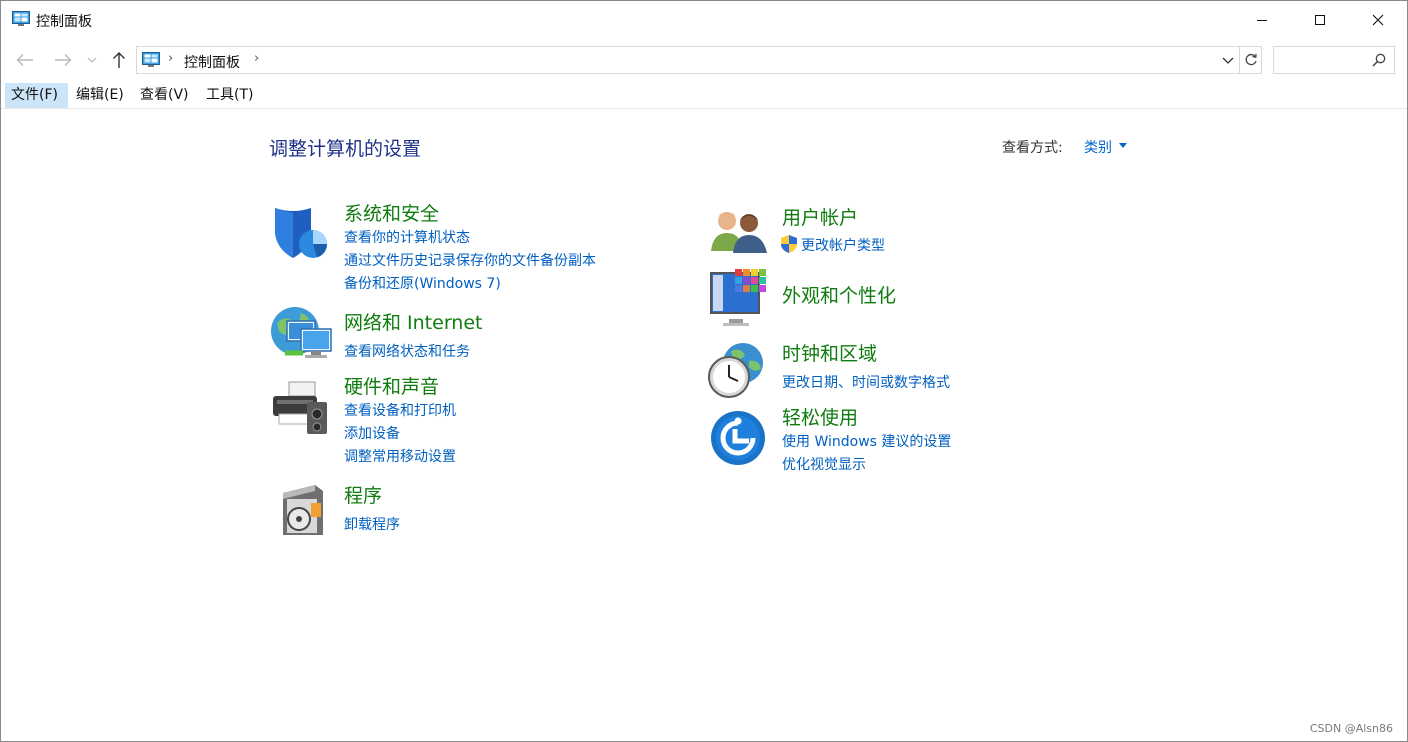 This screenshot has width=1408, height=742. Describe the element at coordinates (739, 230) in the screenshot. I see `user-accounts-icon` at that location.